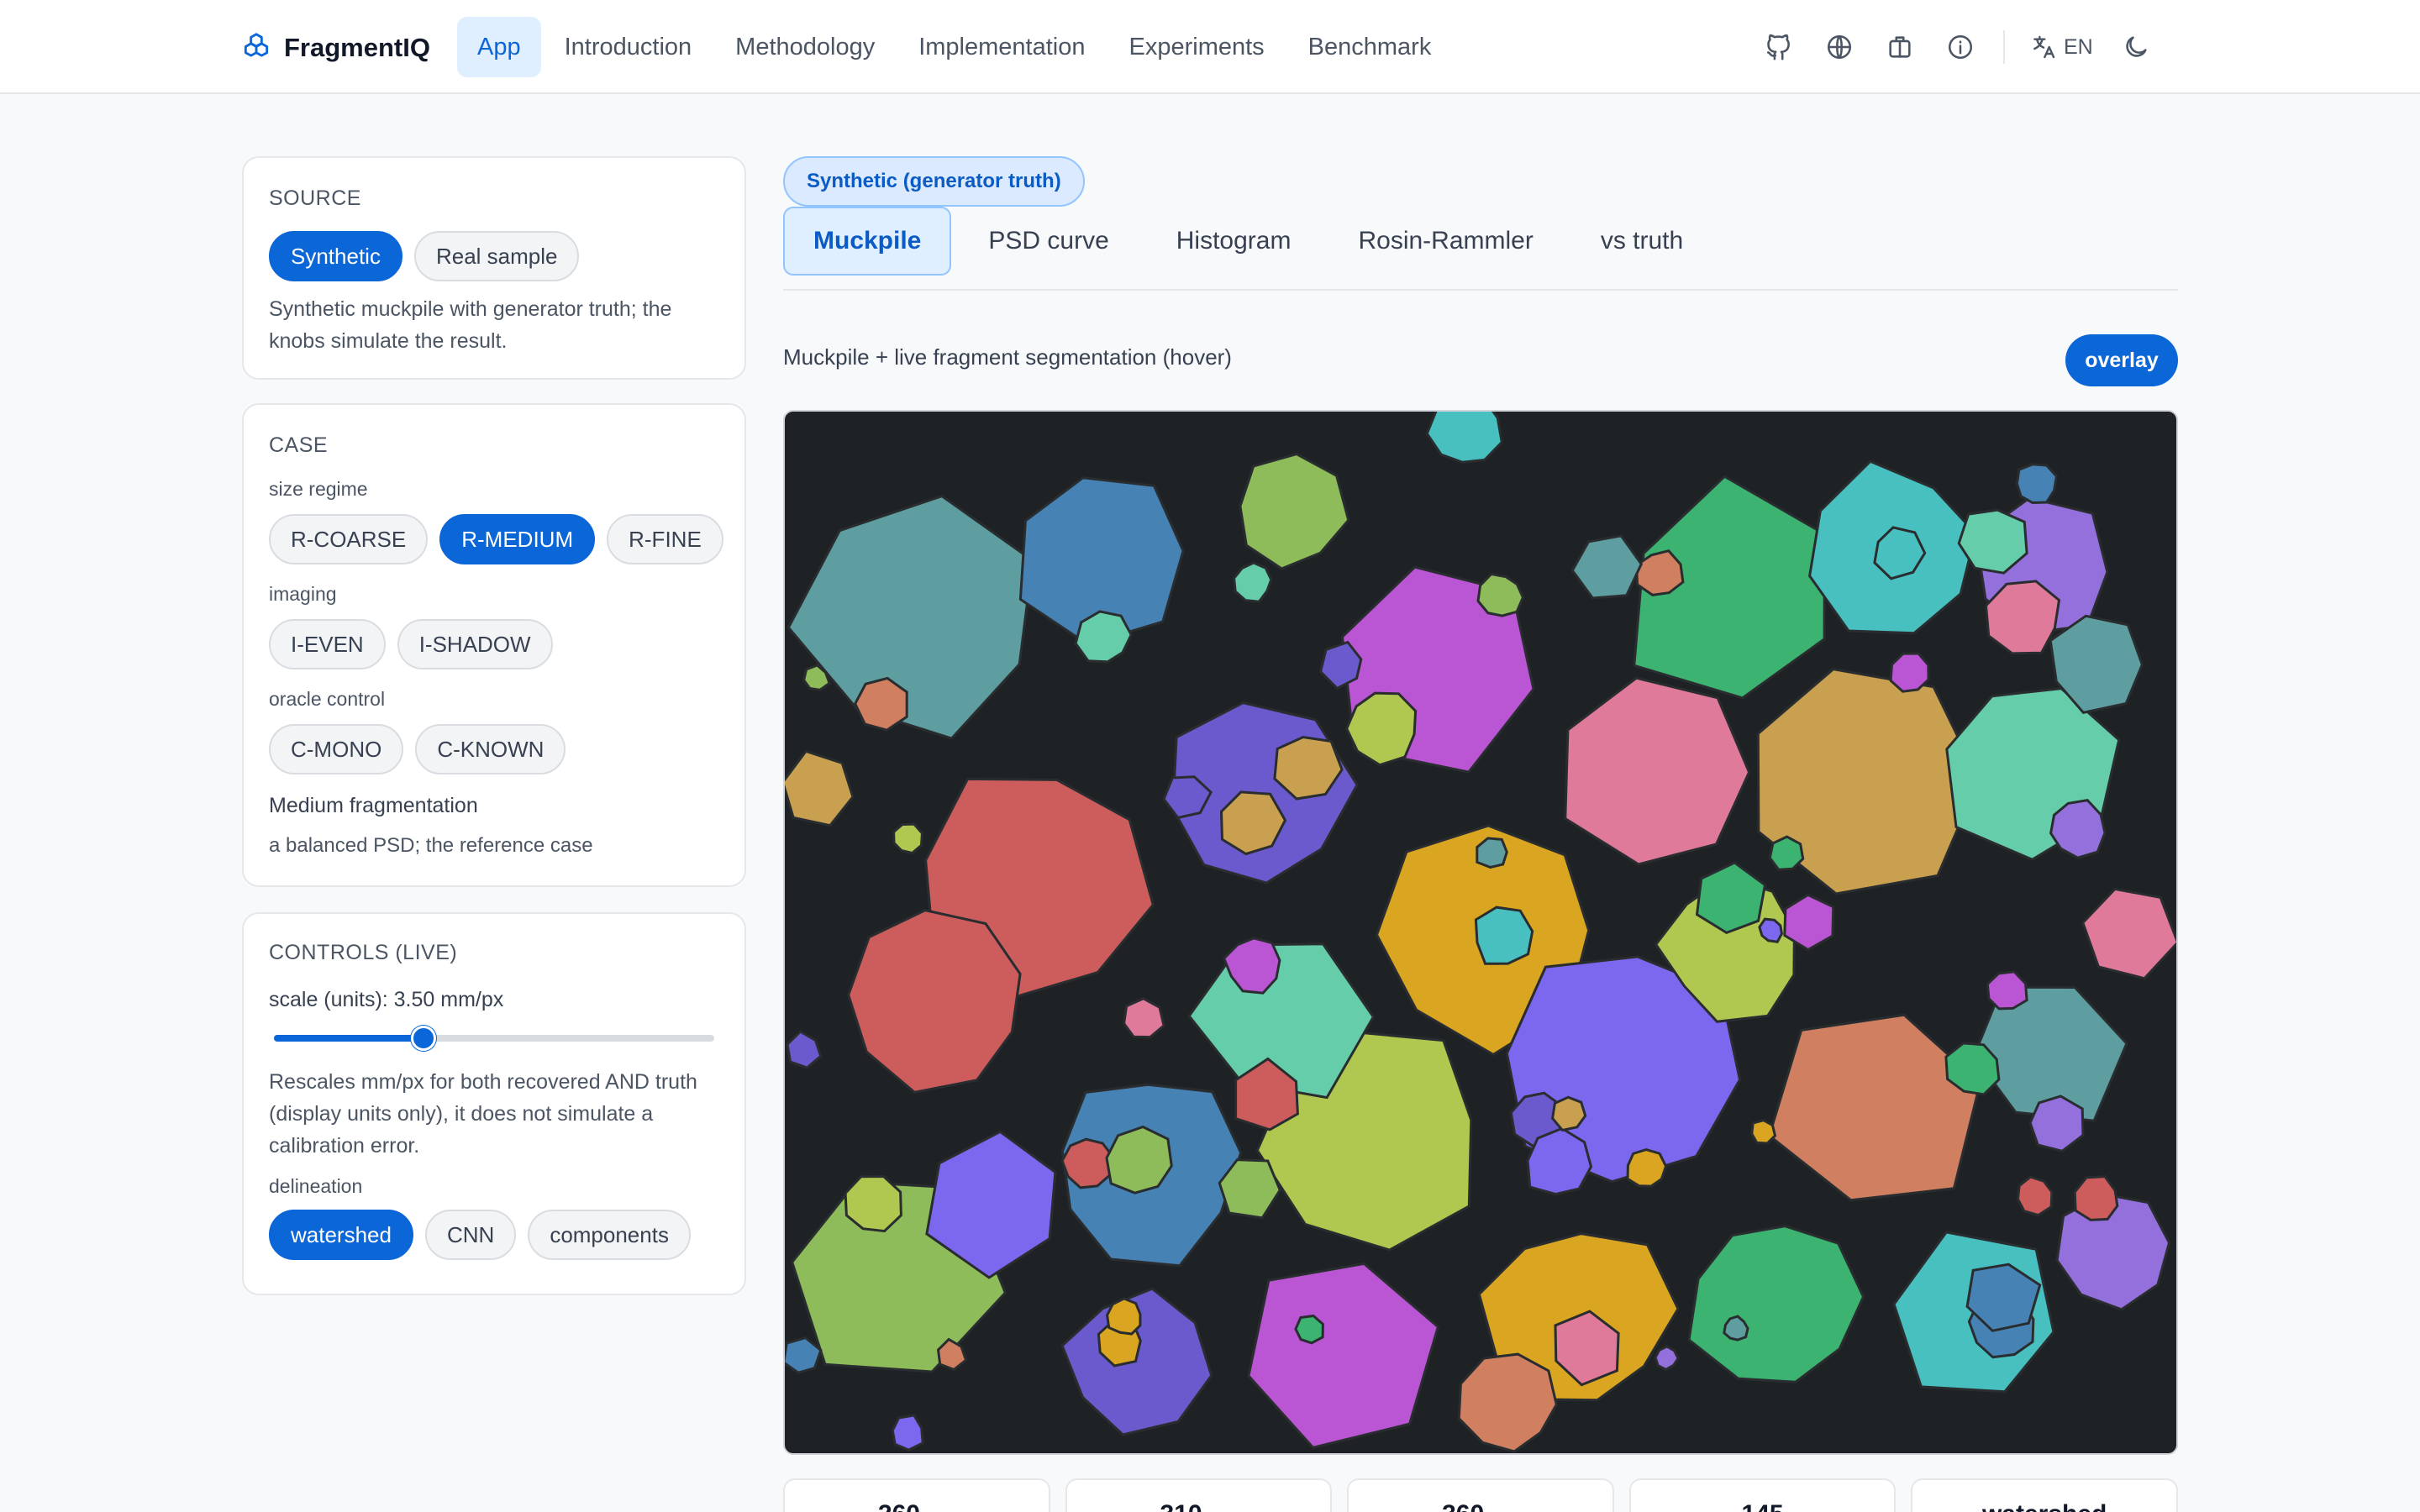 This screenshot has width=2420, height=1512. What do you see at coordinates (374, 805) in the screenshot?
I see `case-name: Medium fragmentation` at bounding box center [374, 805].